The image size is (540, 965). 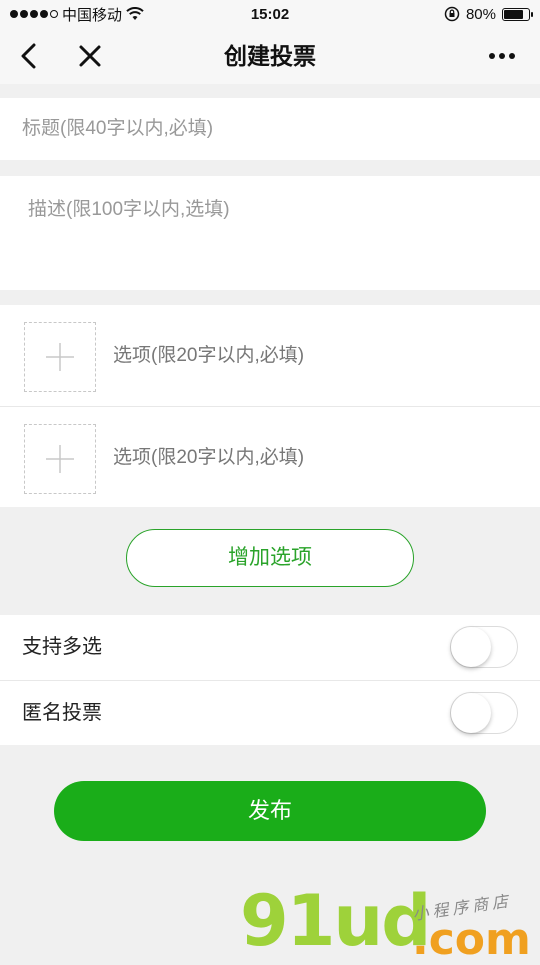 I want to click on more-dots-icon, so click(x=492, y=56).